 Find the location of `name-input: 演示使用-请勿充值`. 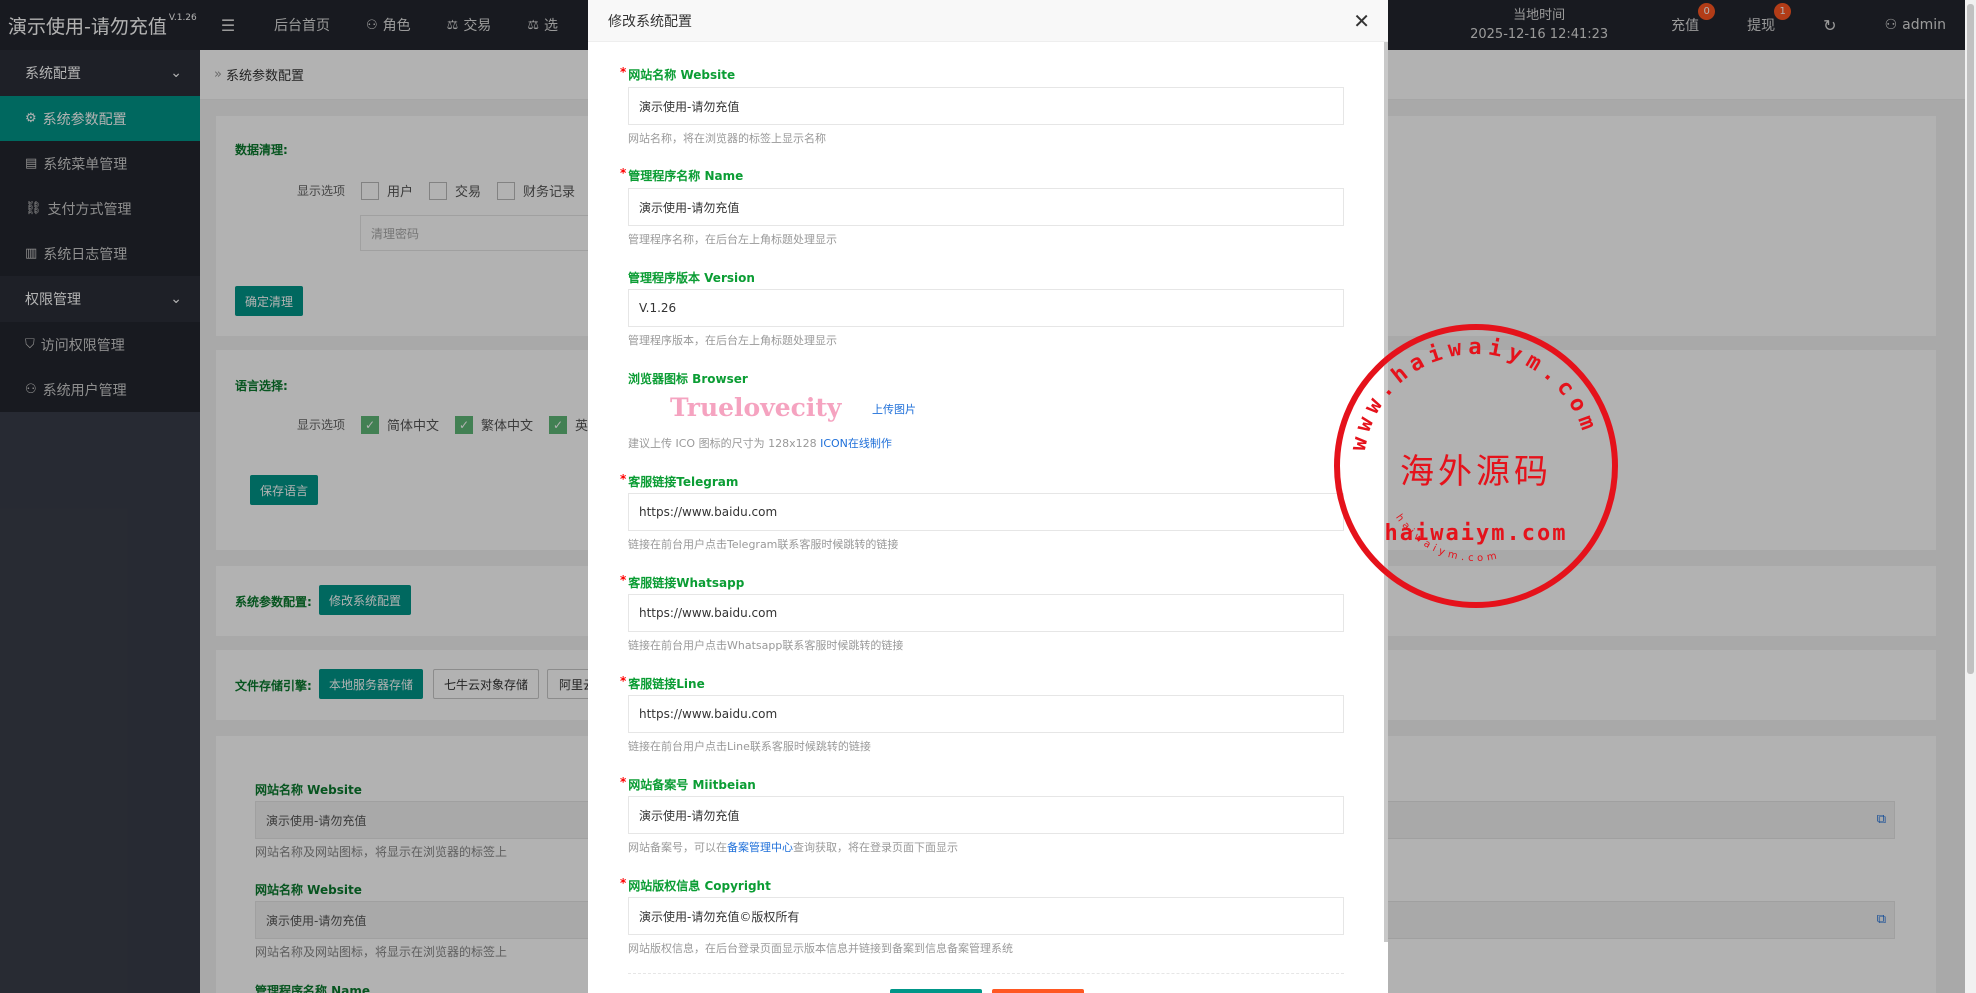

name-input: 演示使用-请勿充值 is located at coordinates (986, 207).